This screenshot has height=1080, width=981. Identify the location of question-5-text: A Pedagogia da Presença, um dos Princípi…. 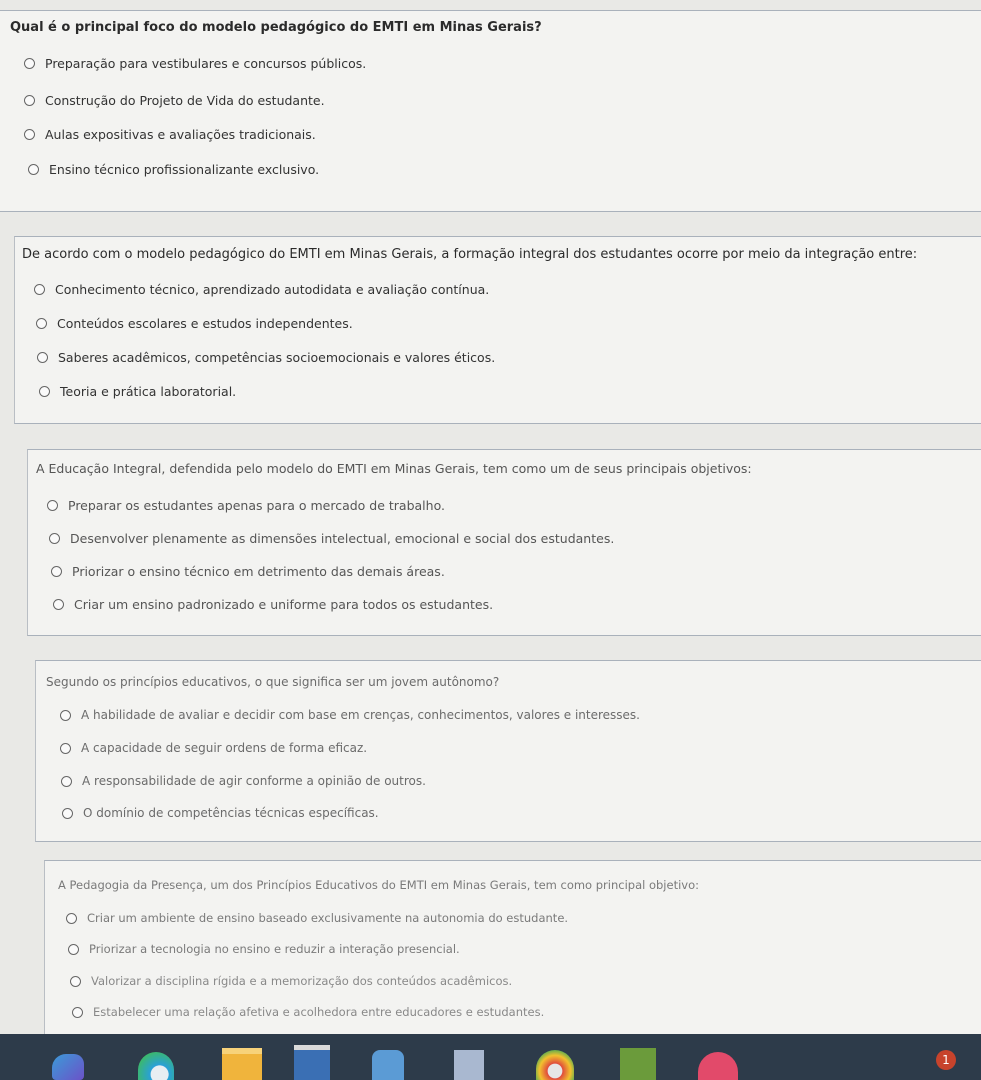
(379, 885).